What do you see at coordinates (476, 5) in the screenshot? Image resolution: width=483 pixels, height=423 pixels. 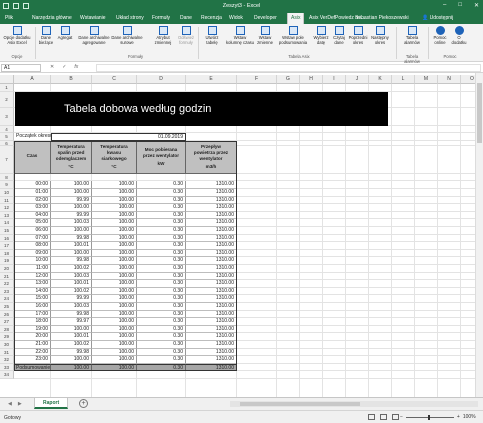 I see `close-icon: ✕` at bounding box center [476, 5].